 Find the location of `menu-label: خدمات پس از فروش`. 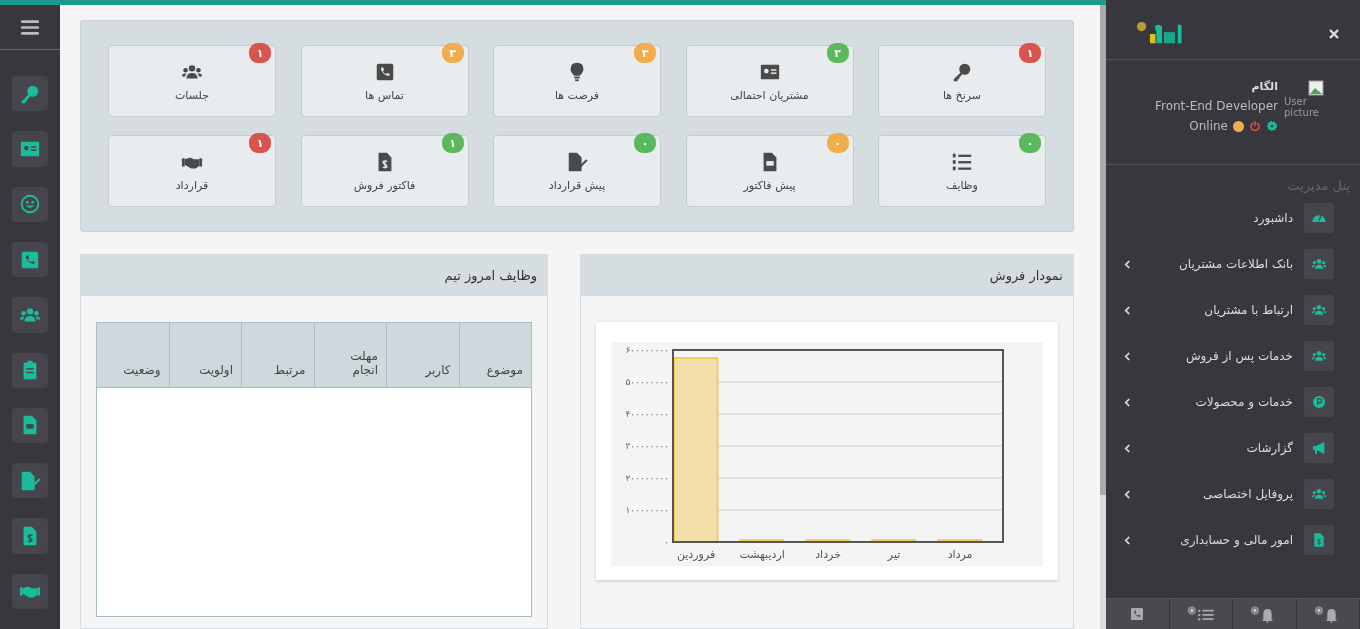

menu-label: خدمات پس از فروش is located at coordinates (1238, 356).